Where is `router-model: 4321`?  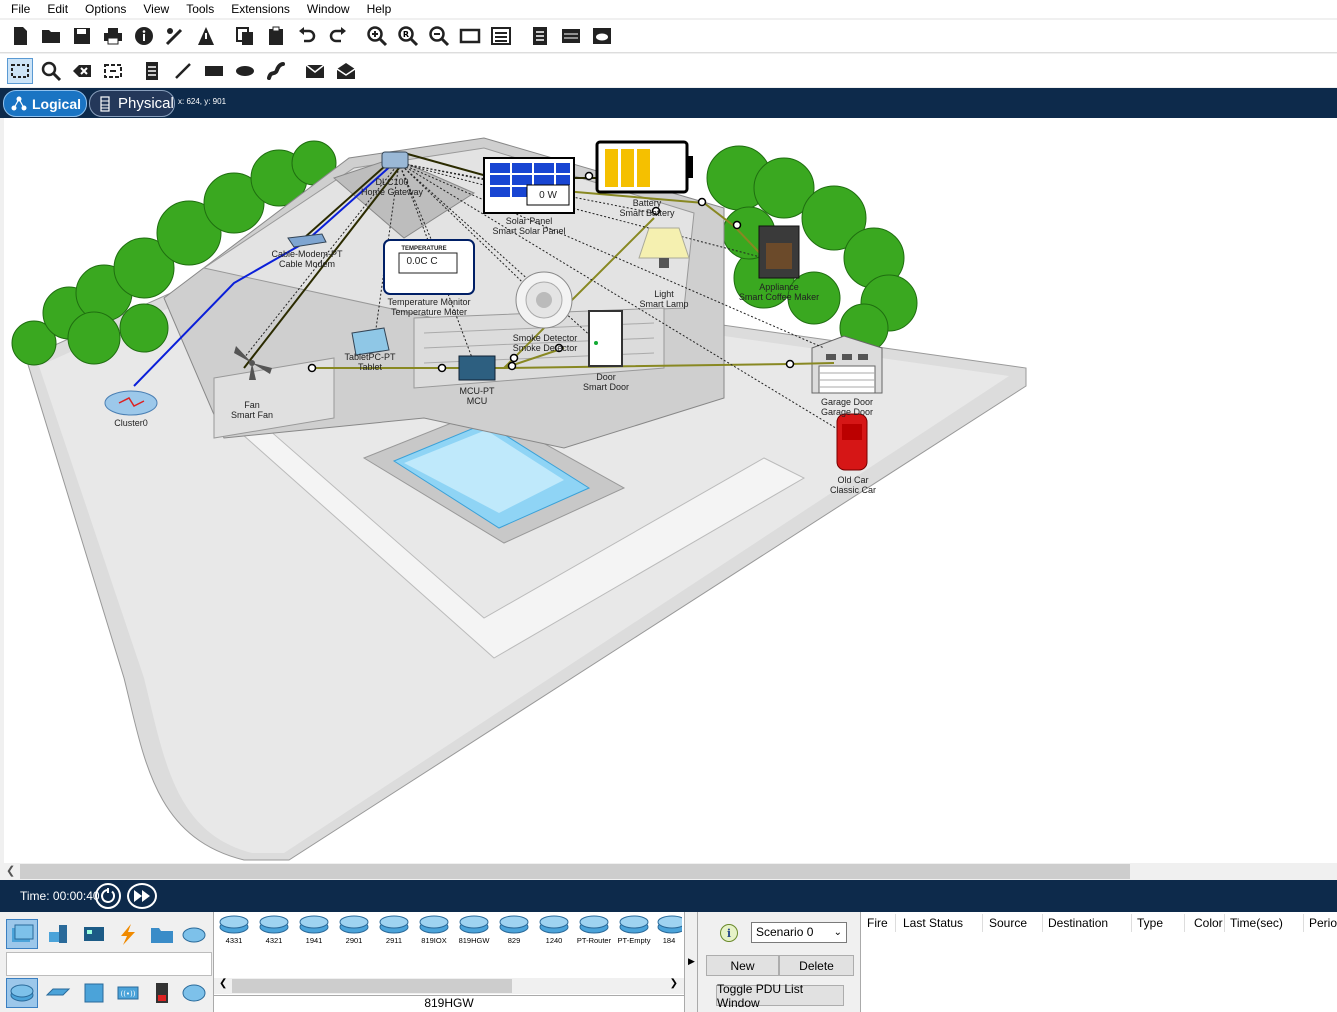
router-model: 4321 is located at coordinates (274, 931).